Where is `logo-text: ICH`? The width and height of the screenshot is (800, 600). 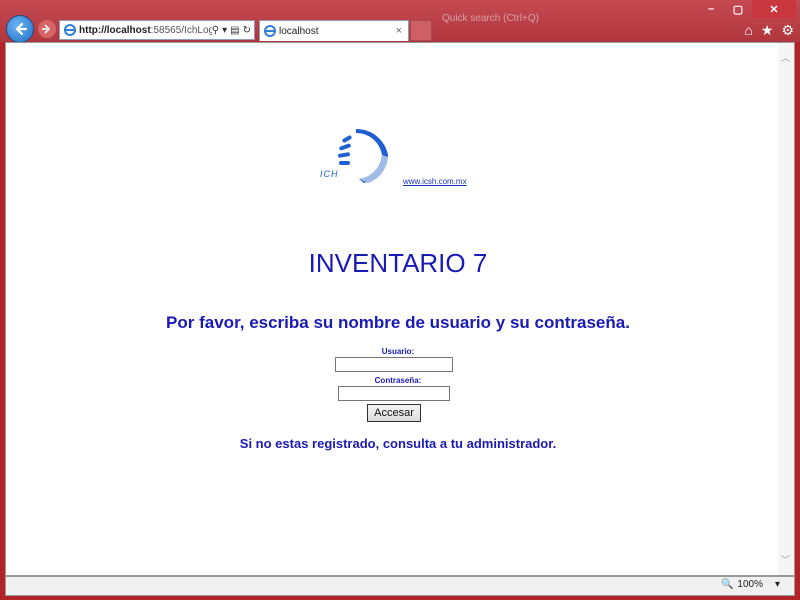
logo-text: ICH is located at coordinates (329, 174).